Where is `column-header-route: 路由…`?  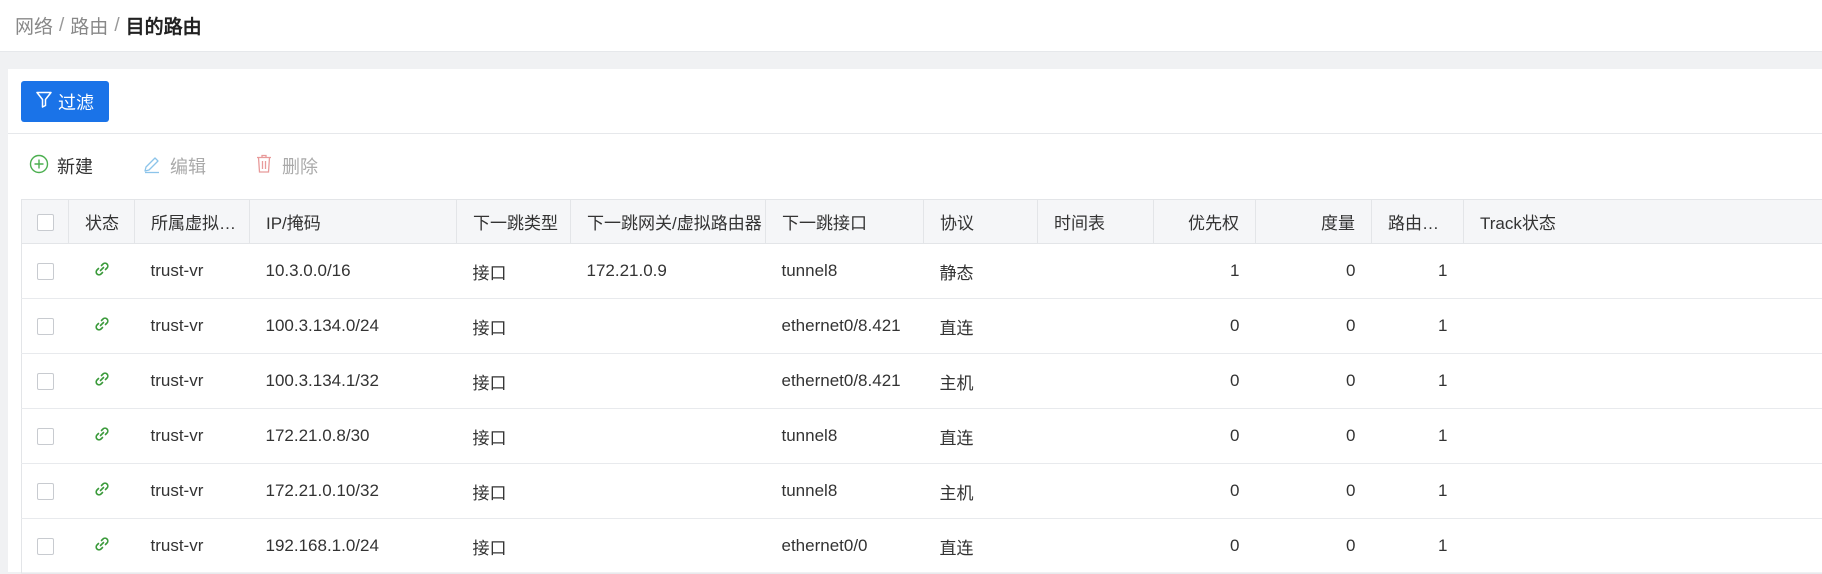 column-header-route: 路由… is located at coordinates (1418, 222).